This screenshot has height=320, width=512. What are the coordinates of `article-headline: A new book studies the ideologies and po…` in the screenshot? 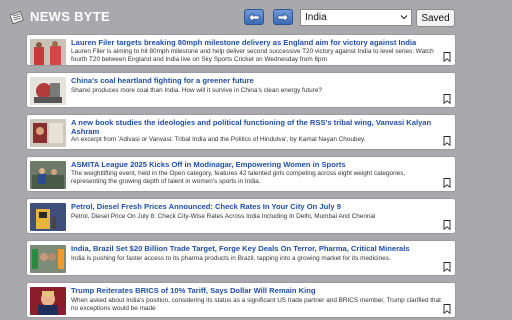 It's located at (260, 127).